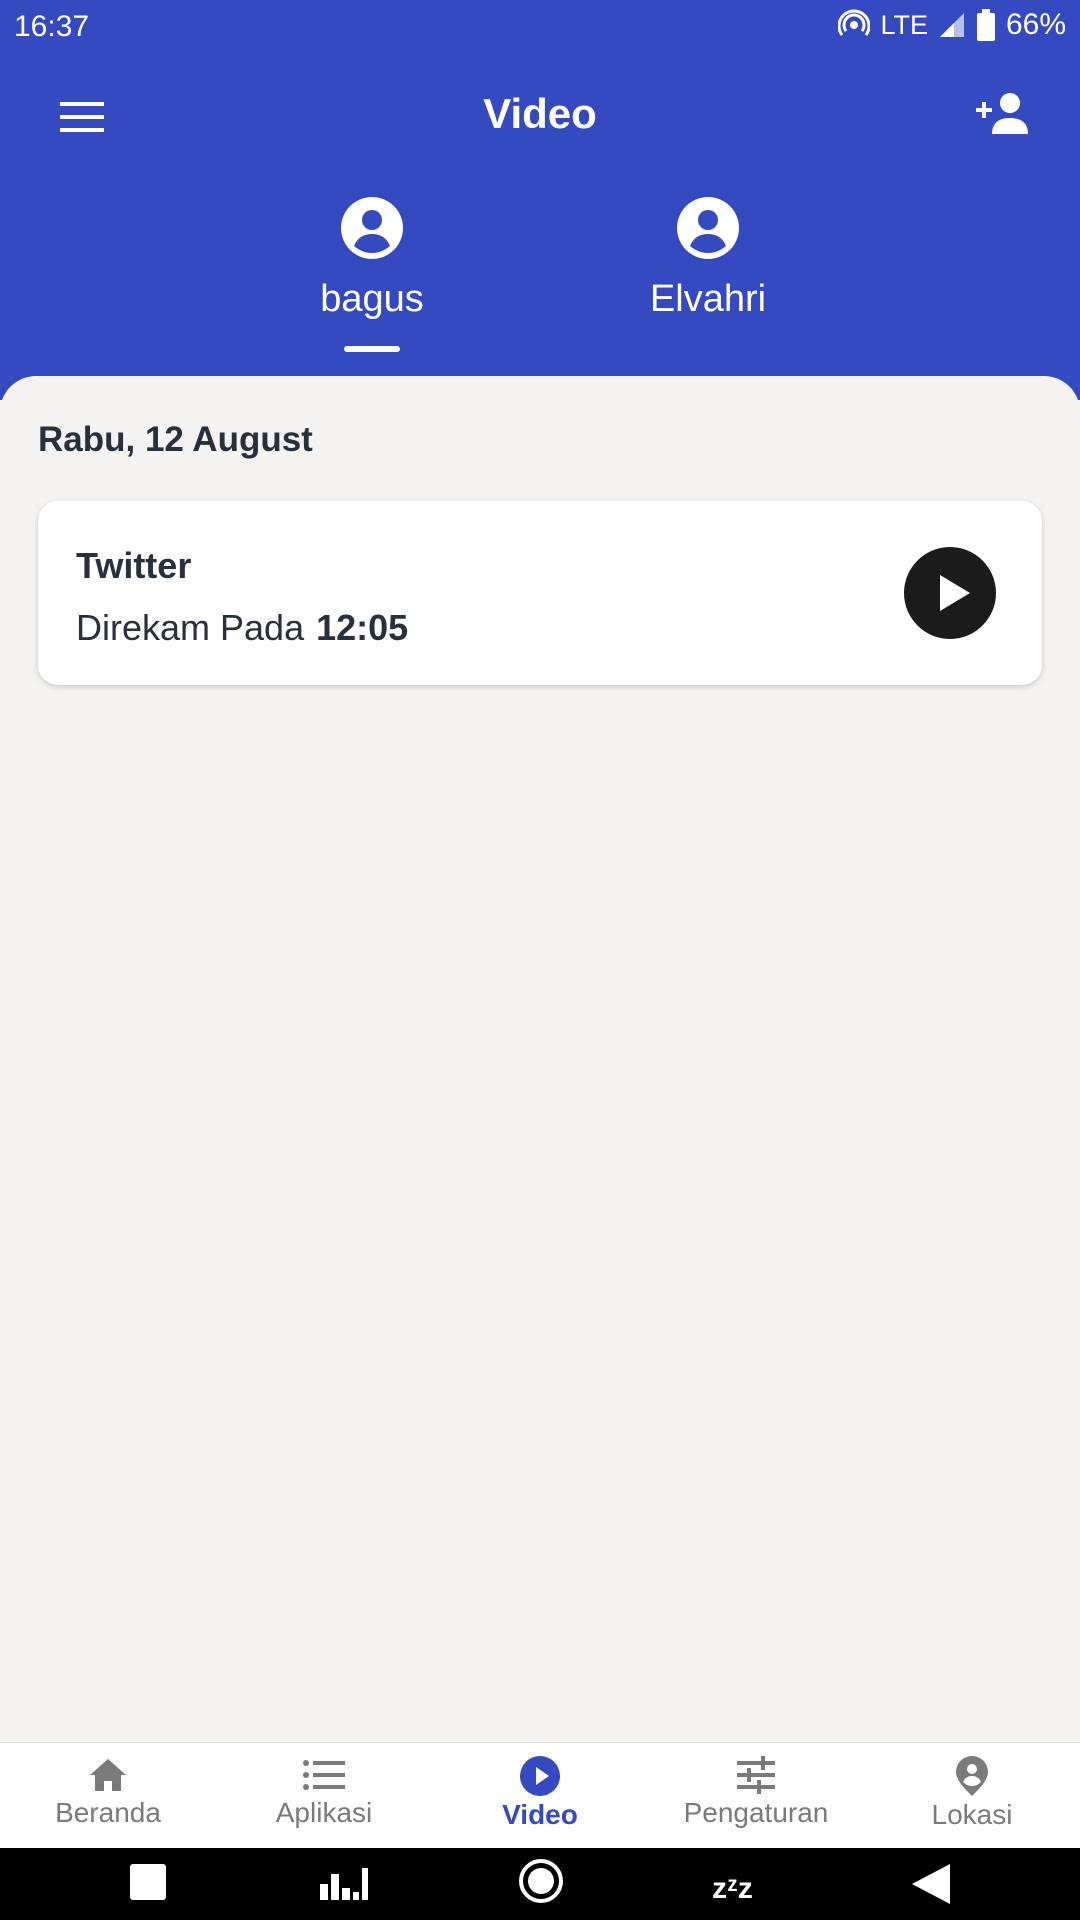  I want to click on back-button, so click(940, 1884).